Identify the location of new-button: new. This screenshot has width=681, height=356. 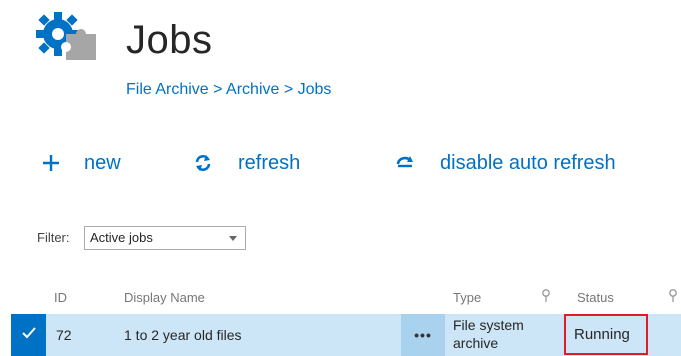
(80, 163).